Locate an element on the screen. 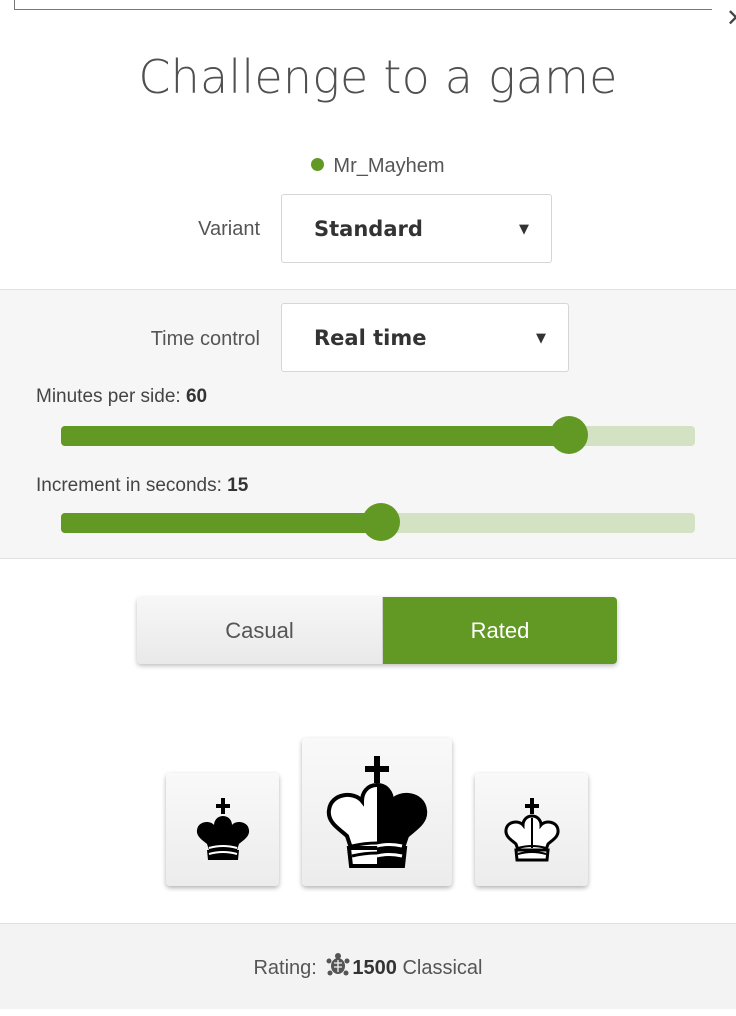 The image size is (736, 1016). online-status-icon is located at coordinates (318, 164).